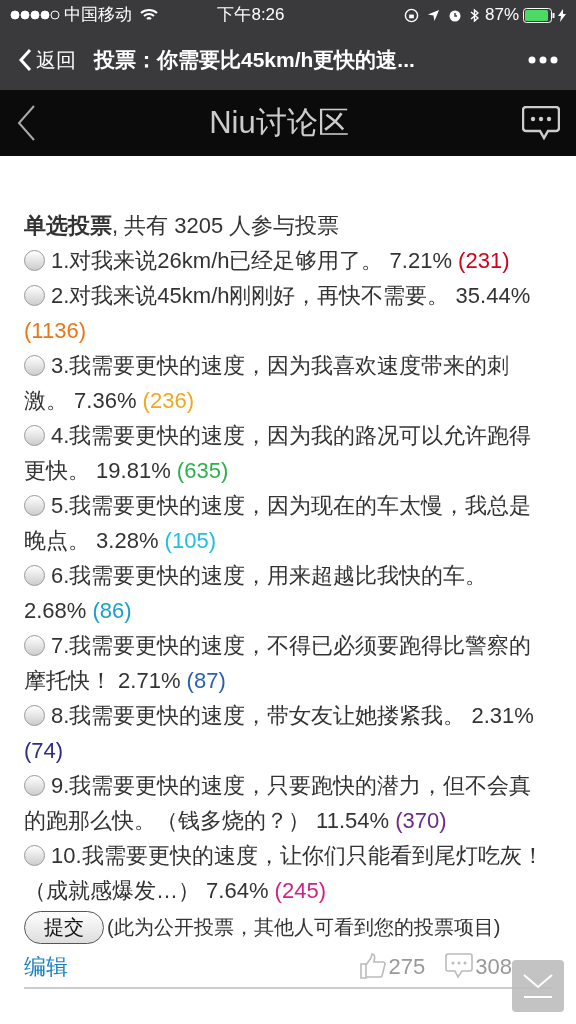  Describe the element at coordinates (288, 453) in the screenshot. I see `poll-option: 4.我需要更快的速度，因为我的路况可以允许跑得更快。 19.81% (635)` at that location.